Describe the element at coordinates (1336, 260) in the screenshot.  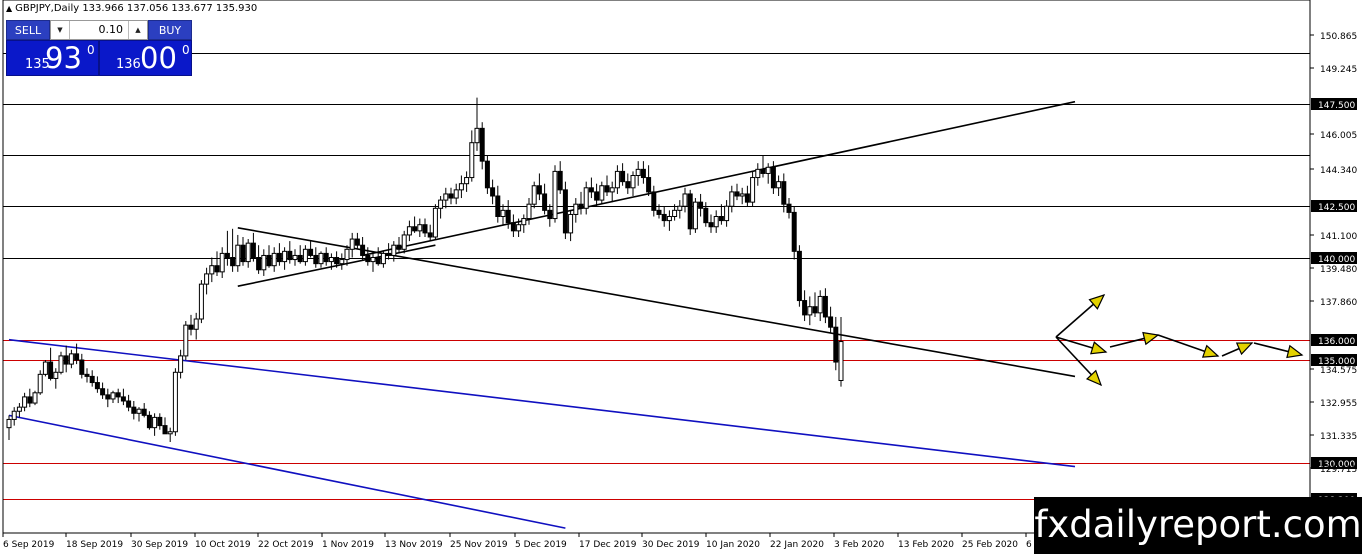
I see `price-label: 140.000` at that location.